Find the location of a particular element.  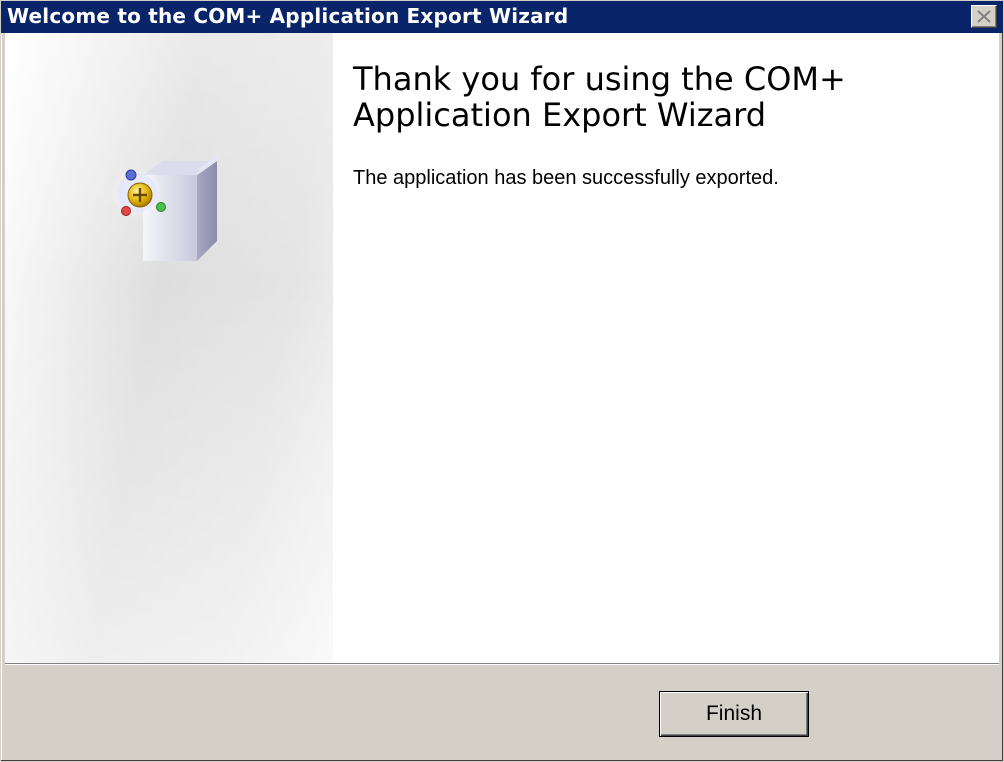

finish-button: Finish is located at coordinates (734, 714).